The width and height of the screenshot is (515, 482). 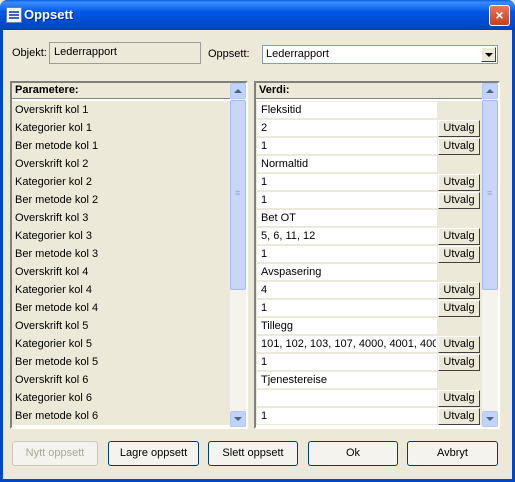 I want to click on parameter-row: Kategorier kol 3, so click(x=121, y=236).